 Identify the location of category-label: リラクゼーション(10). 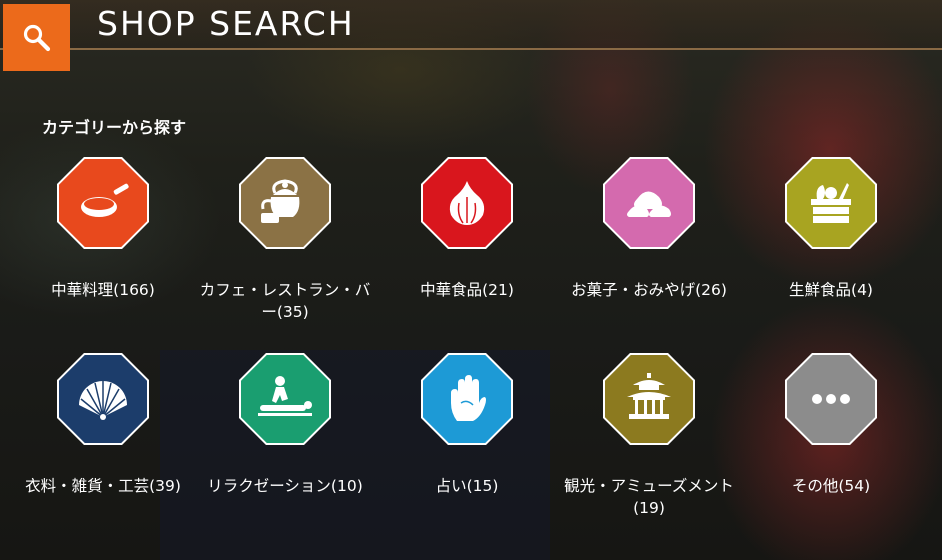
(285, 486).